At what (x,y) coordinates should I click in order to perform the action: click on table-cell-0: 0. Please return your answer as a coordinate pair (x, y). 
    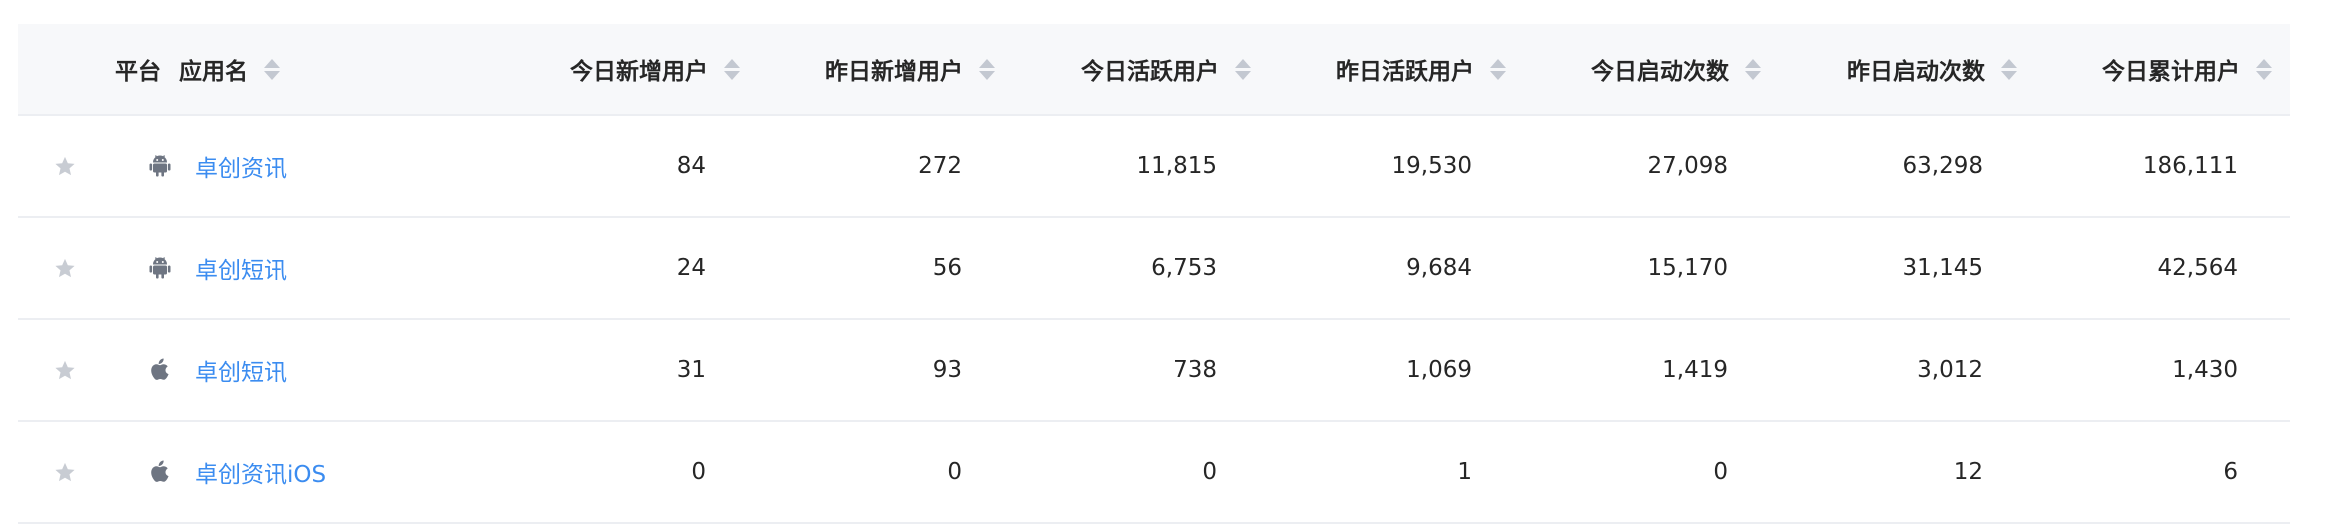
    Looking at the image, I should click on (698, 472).